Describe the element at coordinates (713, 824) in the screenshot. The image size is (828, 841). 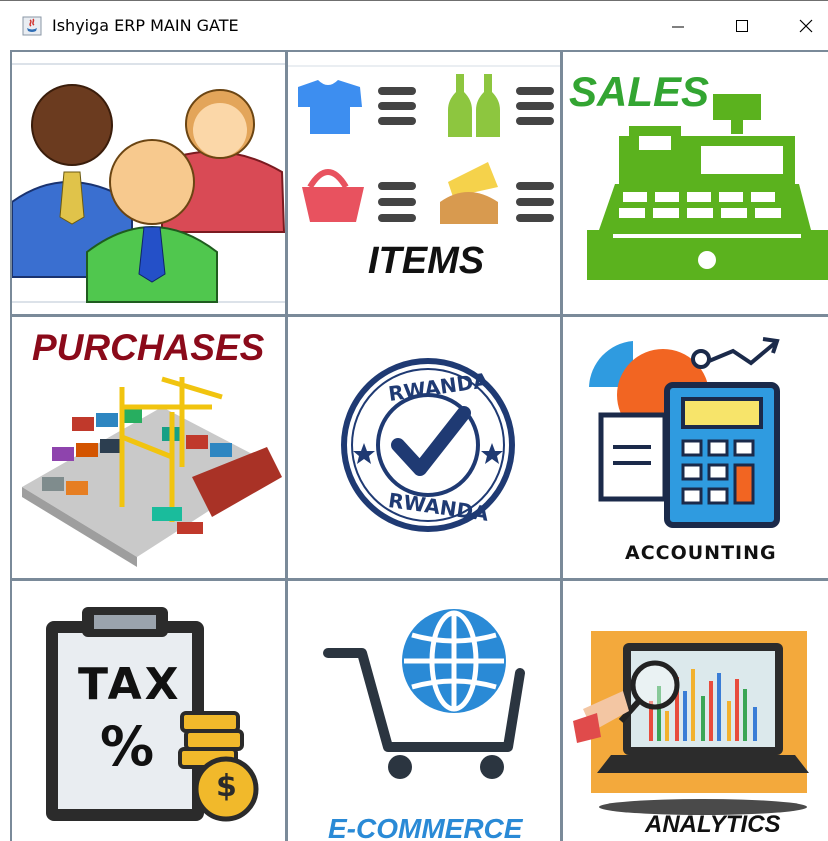
I see `analytics-label: ANALYTICS` at that location.